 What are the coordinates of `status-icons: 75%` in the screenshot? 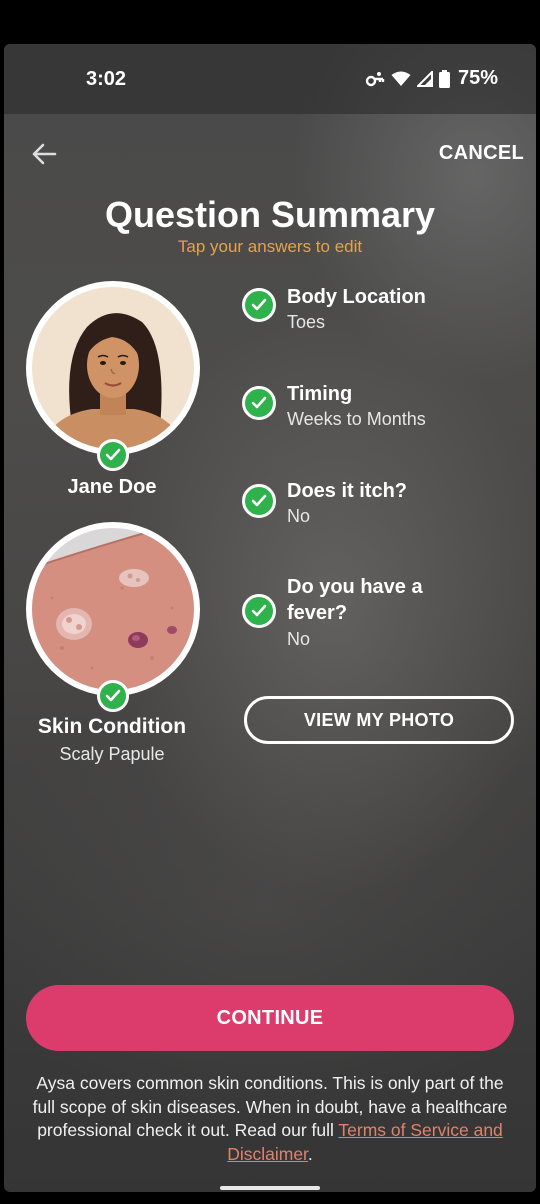 It's located at (431, 78).